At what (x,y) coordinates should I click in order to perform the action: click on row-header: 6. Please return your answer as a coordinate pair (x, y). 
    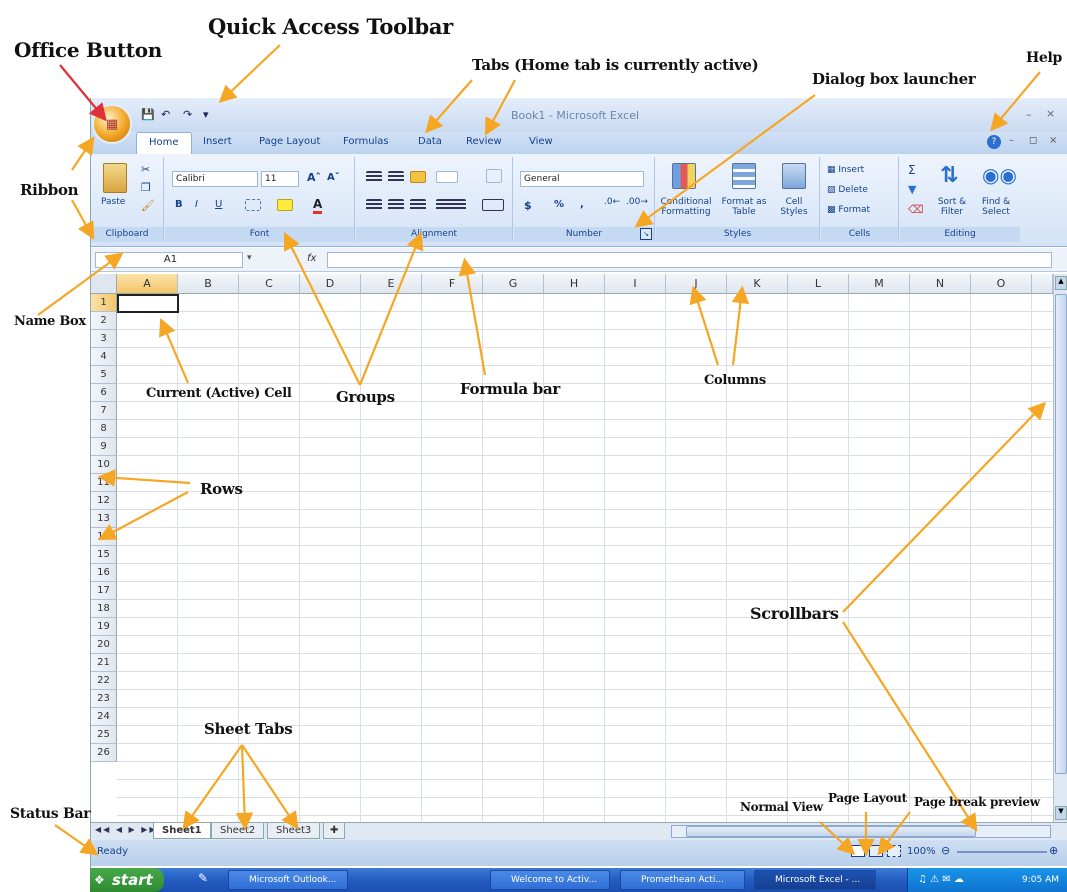
    Looking at the image, I should click on (104, 393).